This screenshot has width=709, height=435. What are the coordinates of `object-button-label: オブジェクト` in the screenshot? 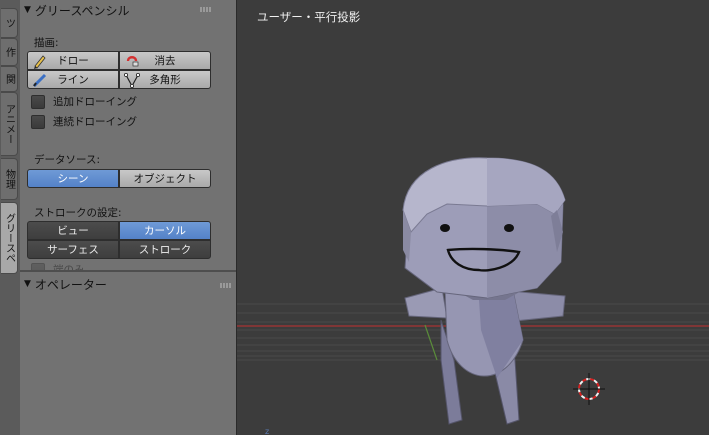 It's located at (165, 179).